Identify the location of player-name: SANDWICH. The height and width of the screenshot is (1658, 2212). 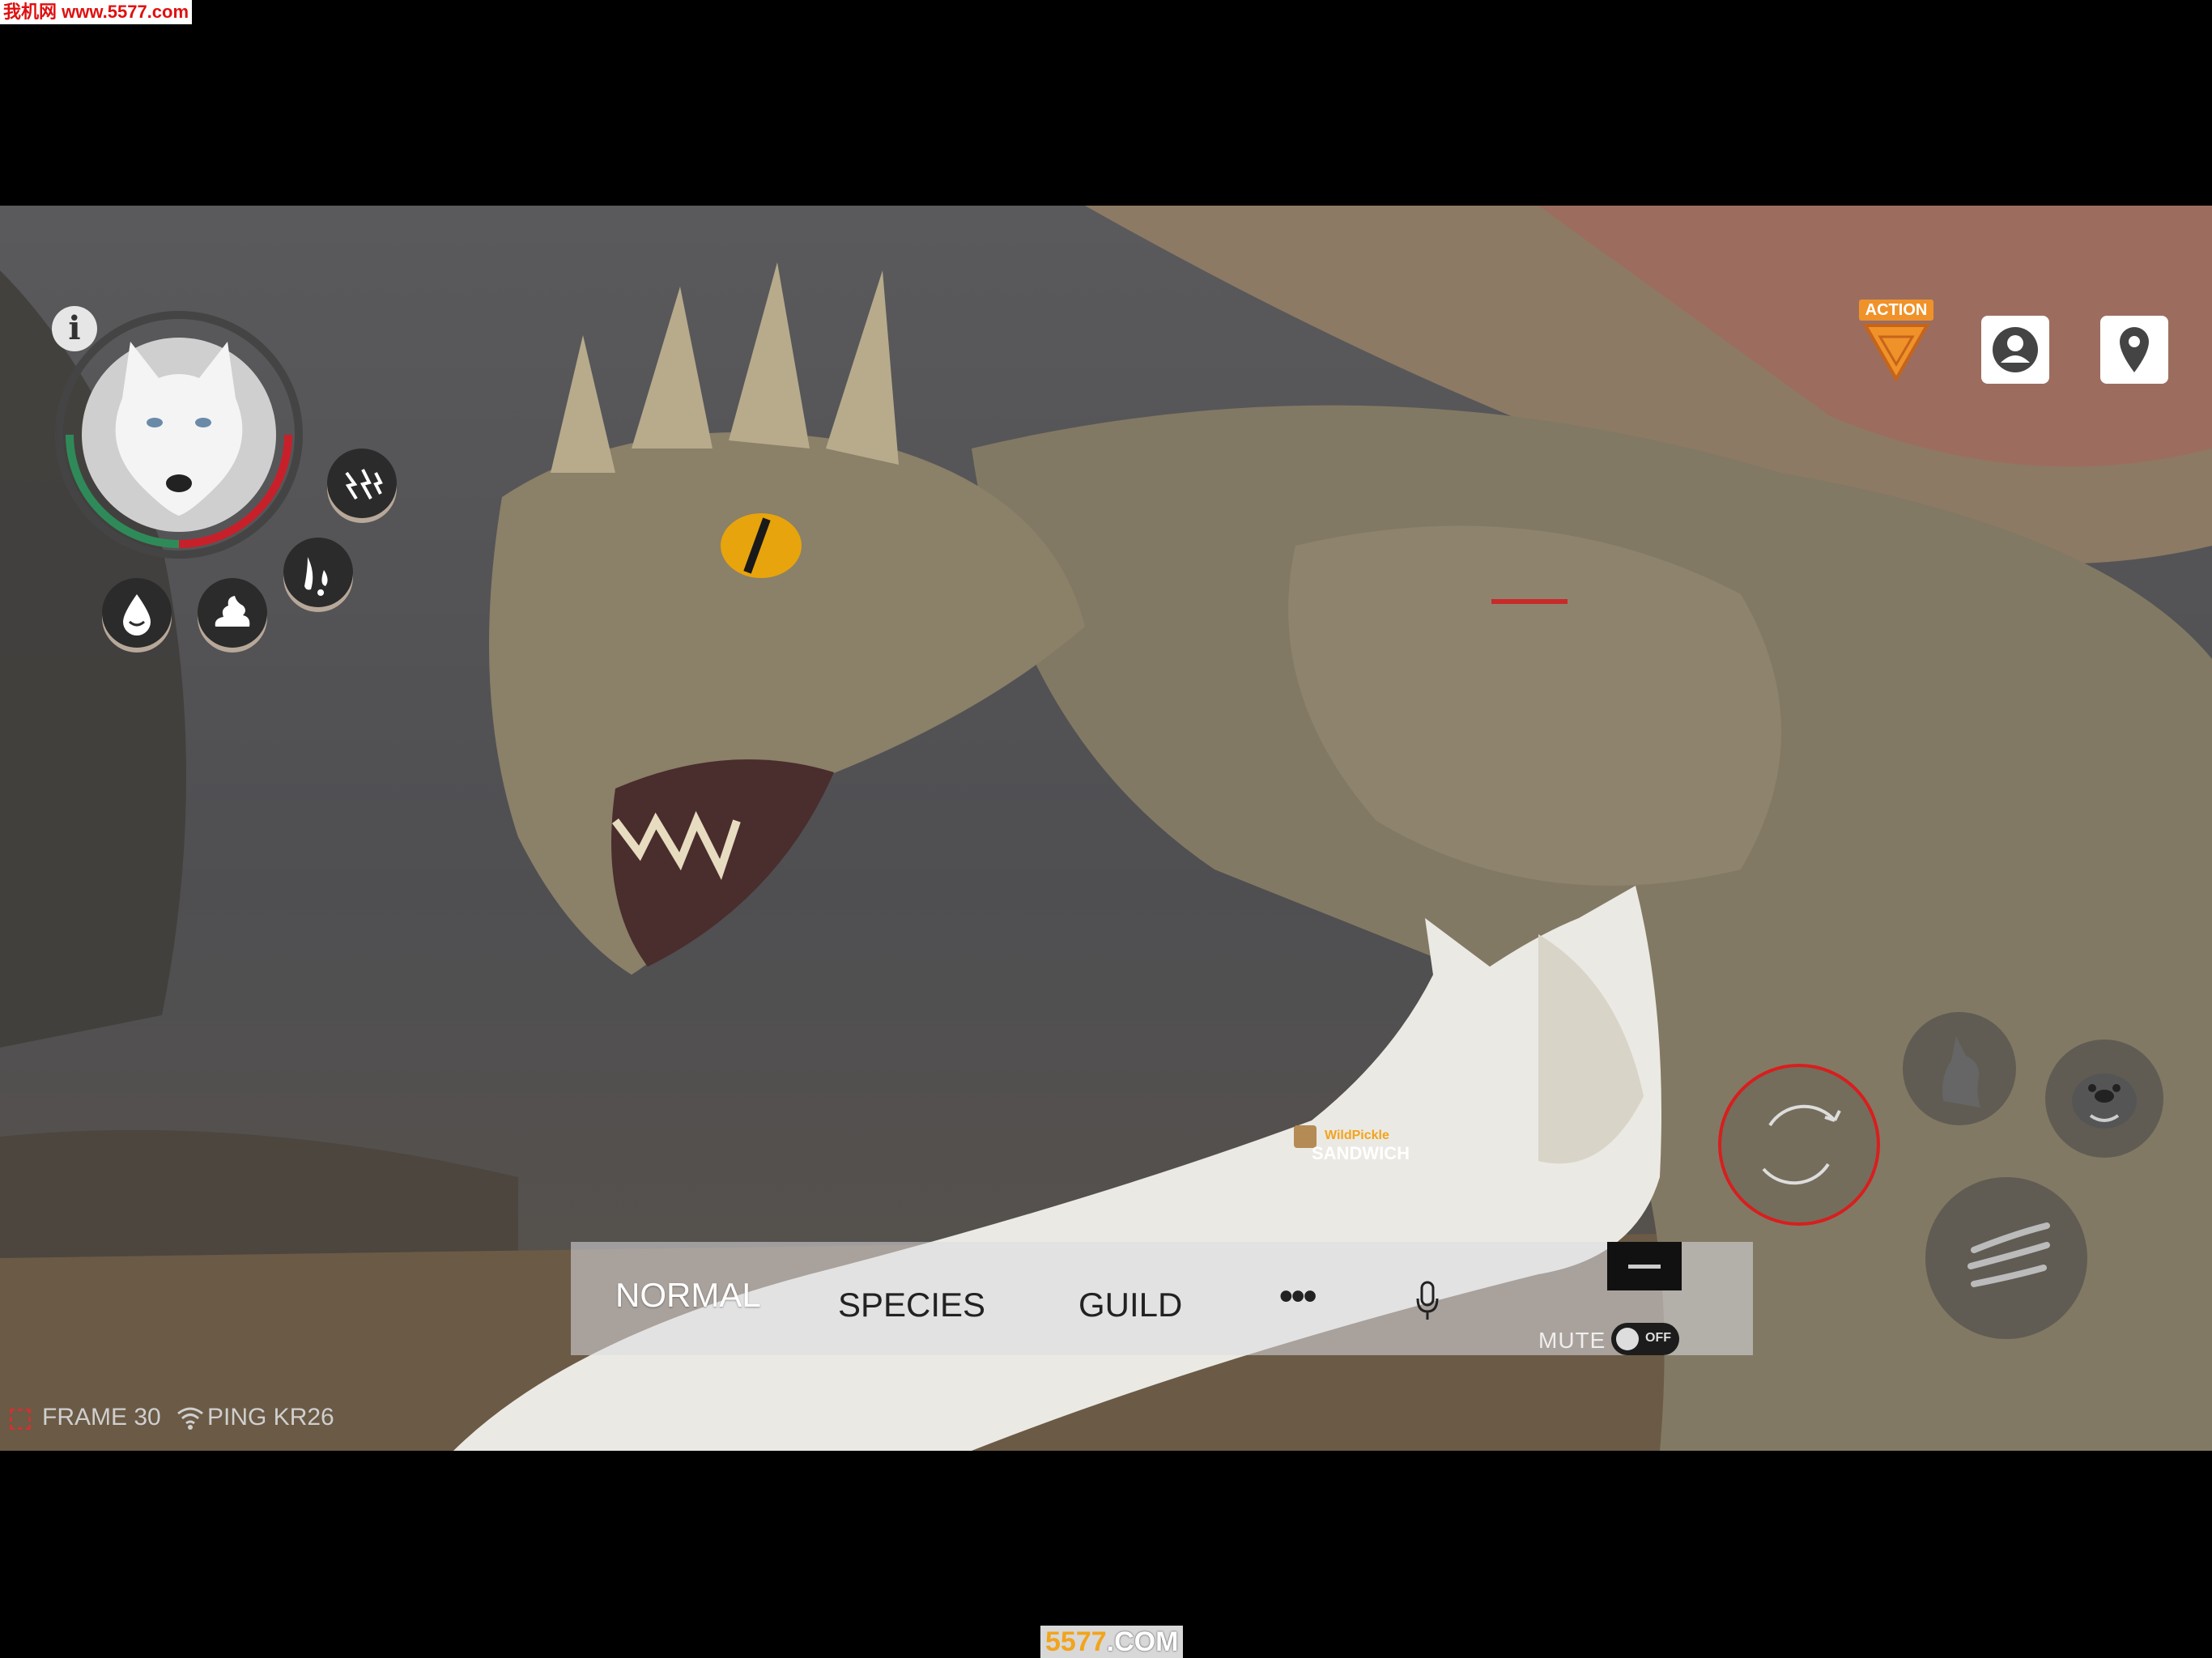
(1361, 1153).